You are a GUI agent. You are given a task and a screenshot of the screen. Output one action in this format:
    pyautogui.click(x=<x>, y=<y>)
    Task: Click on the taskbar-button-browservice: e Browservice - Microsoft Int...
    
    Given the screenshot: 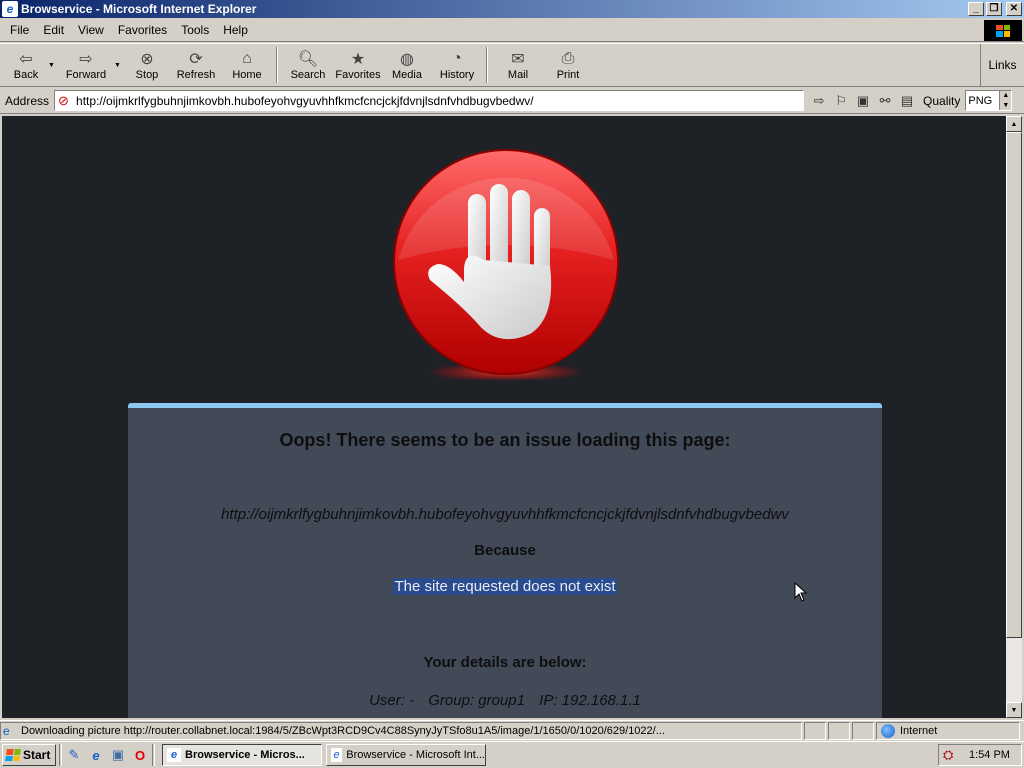 What is the action you would take?
    pyautogui.click(x=406, y=755)
    